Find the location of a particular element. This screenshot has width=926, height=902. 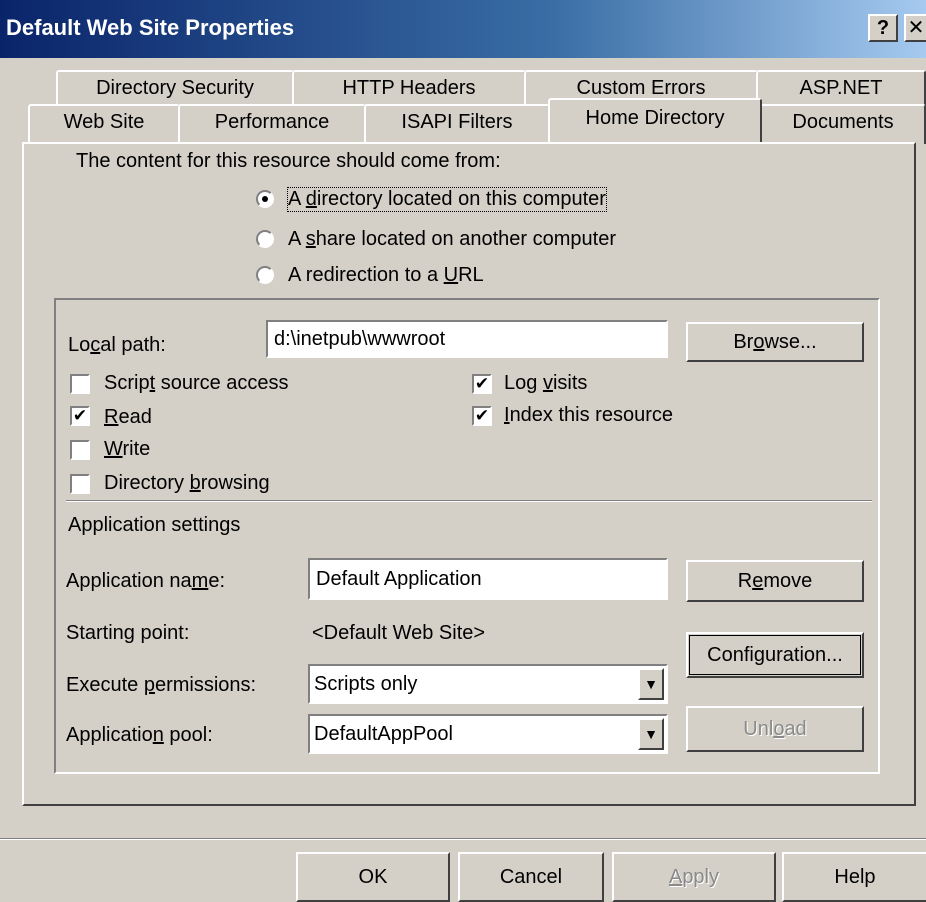

directory-browsing-checkbox is located at coordinates (80, 484).